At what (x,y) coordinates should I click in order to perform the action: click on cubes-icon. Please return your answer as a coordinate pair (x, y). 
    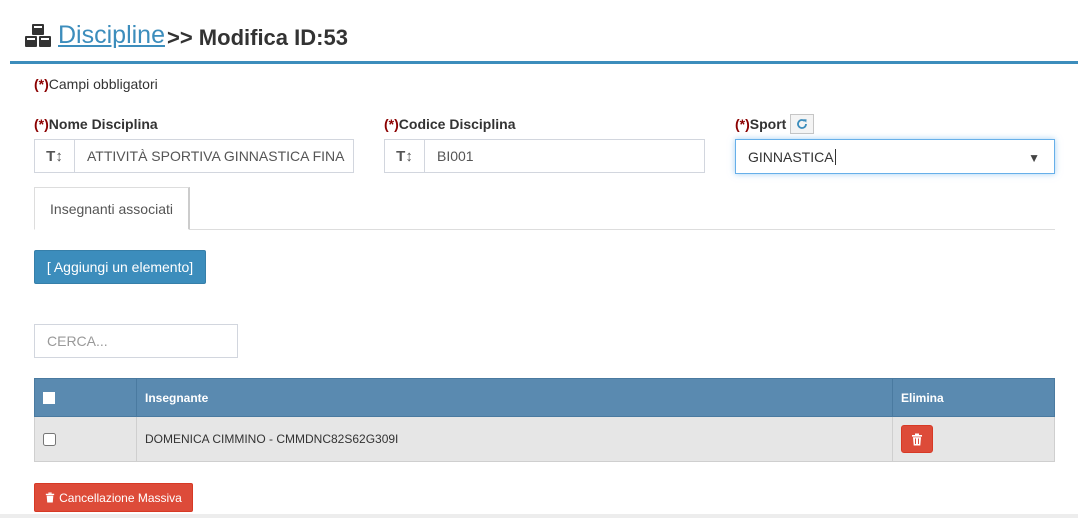
    Looking at the image, I should click on (38, 35).